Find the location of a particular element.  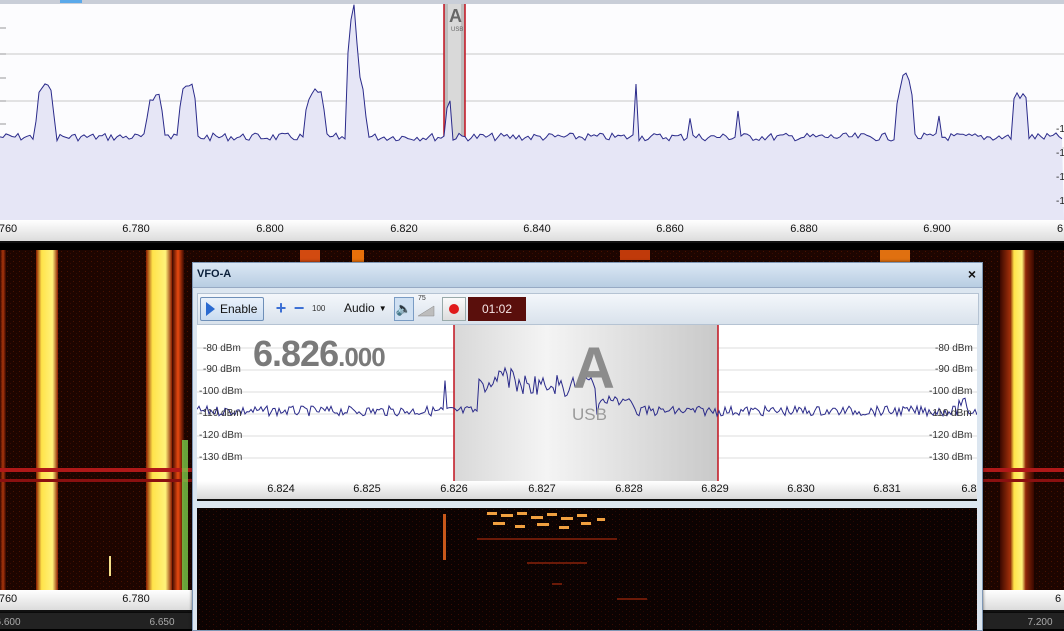

enable-button: Enable is located at coordinates (232, 309).